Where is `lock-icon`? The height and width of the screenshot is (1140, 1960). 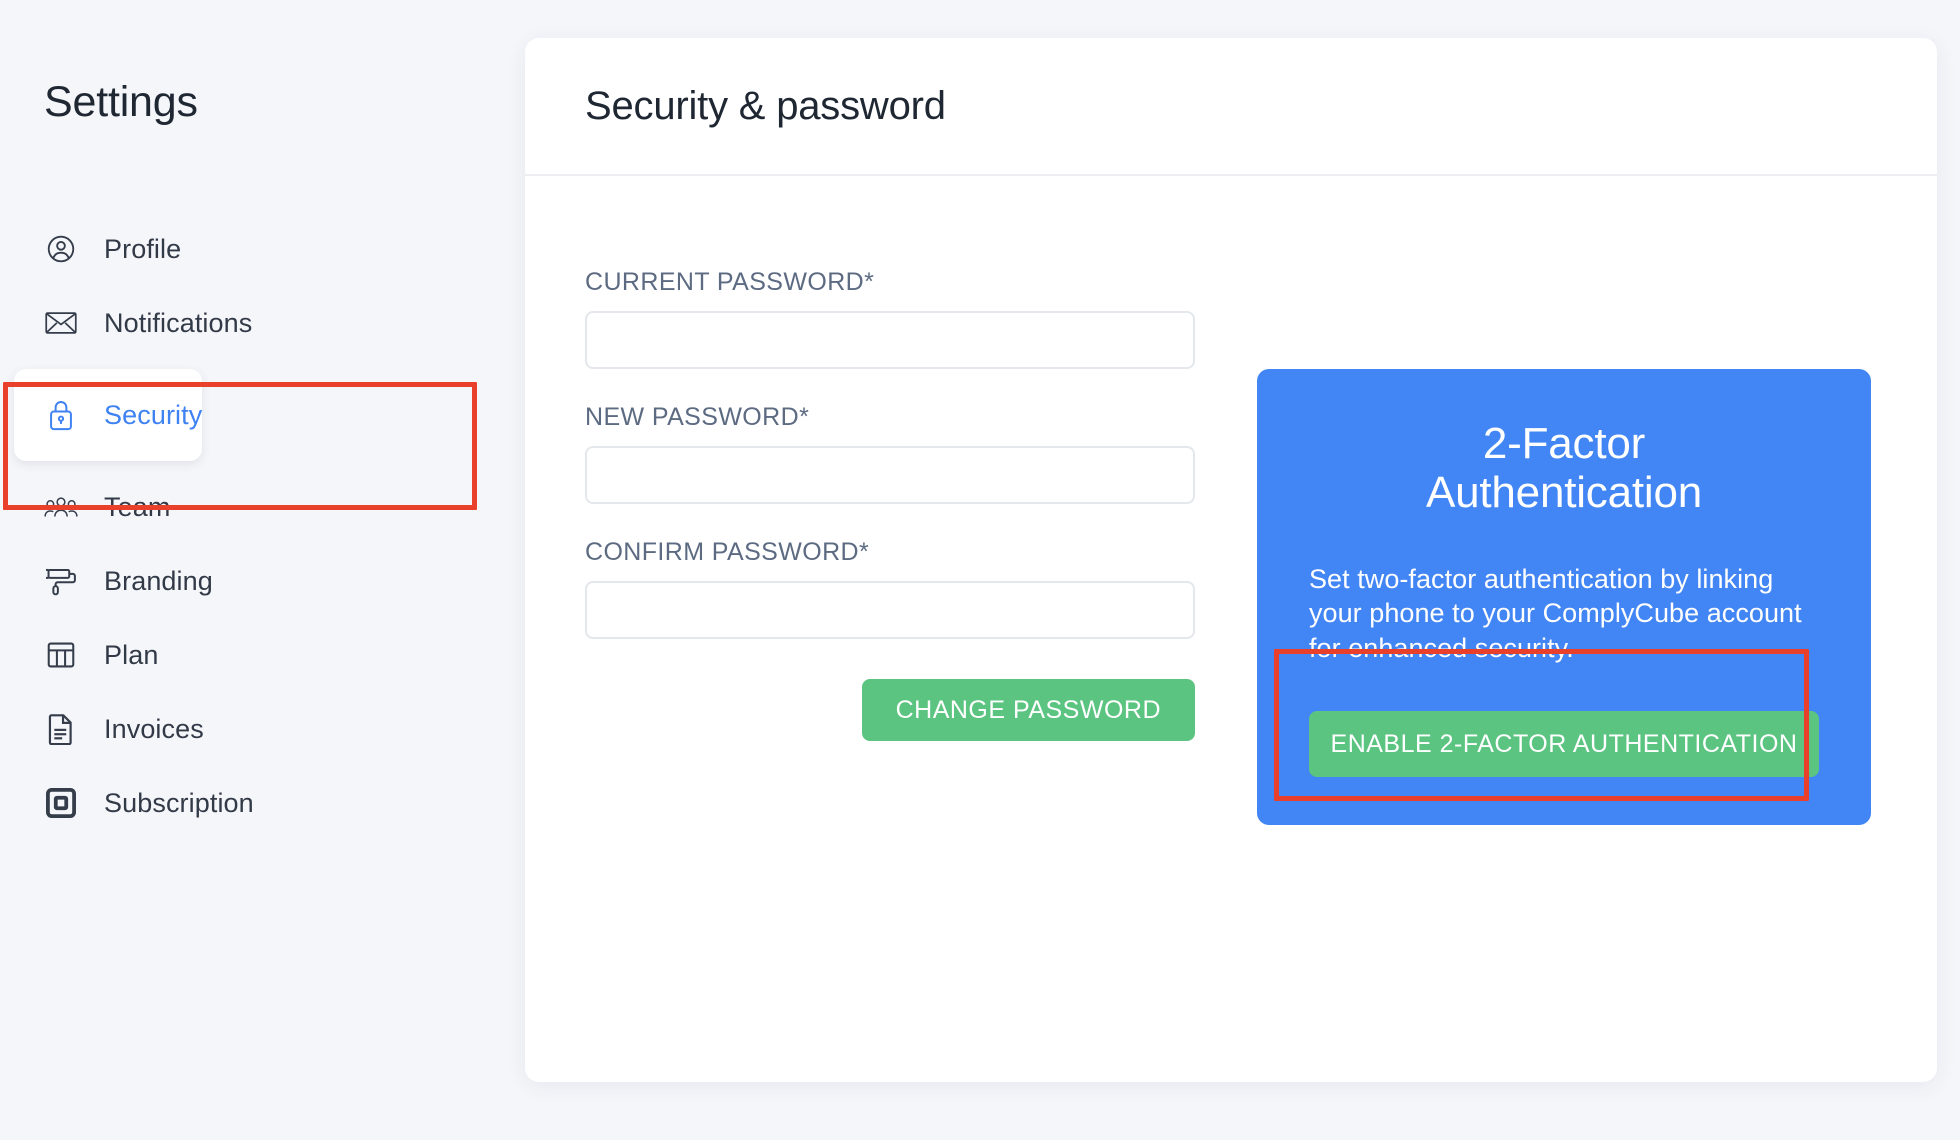
lock-icon is located at coordinates (61, 415).